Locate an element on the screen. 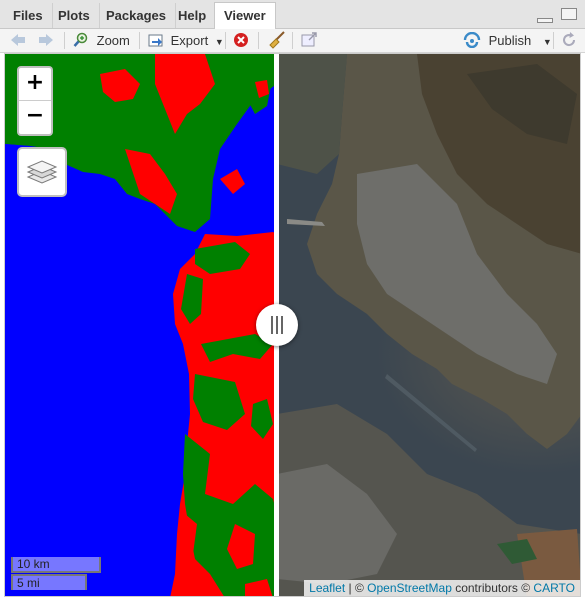 The width and height of the screenshot is (585, 601). pane-tab-bar: Files Plots Packages Help Viewer is located at coordinates (292, 15).